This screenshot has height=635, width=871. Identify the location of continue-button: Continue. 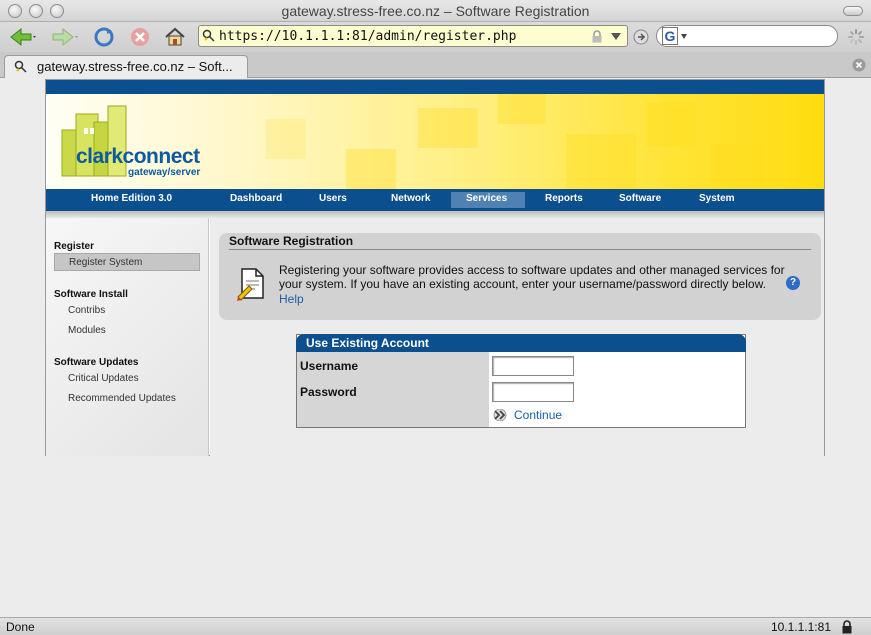
(527, 415).